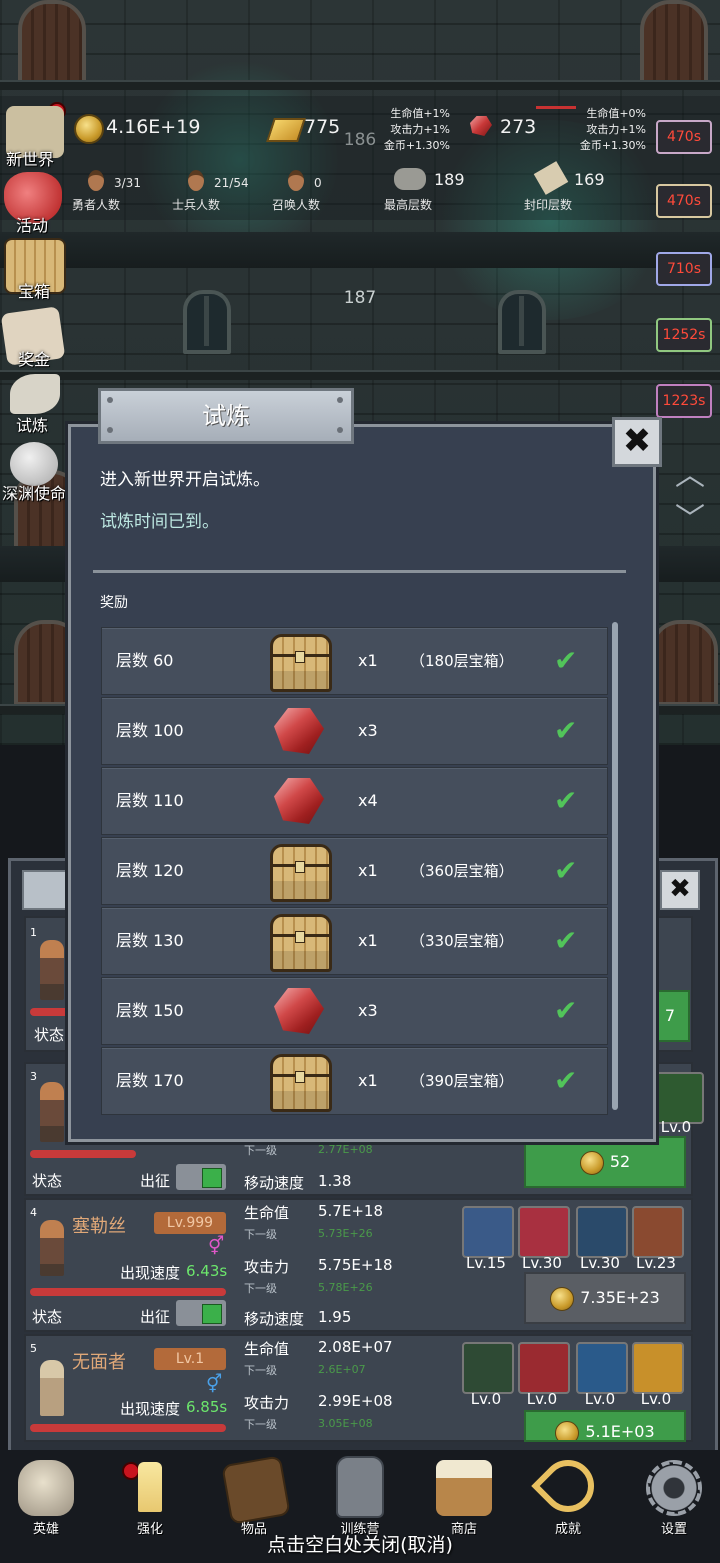  I want to click on soldier-count: 21/54, so click(231, 183).